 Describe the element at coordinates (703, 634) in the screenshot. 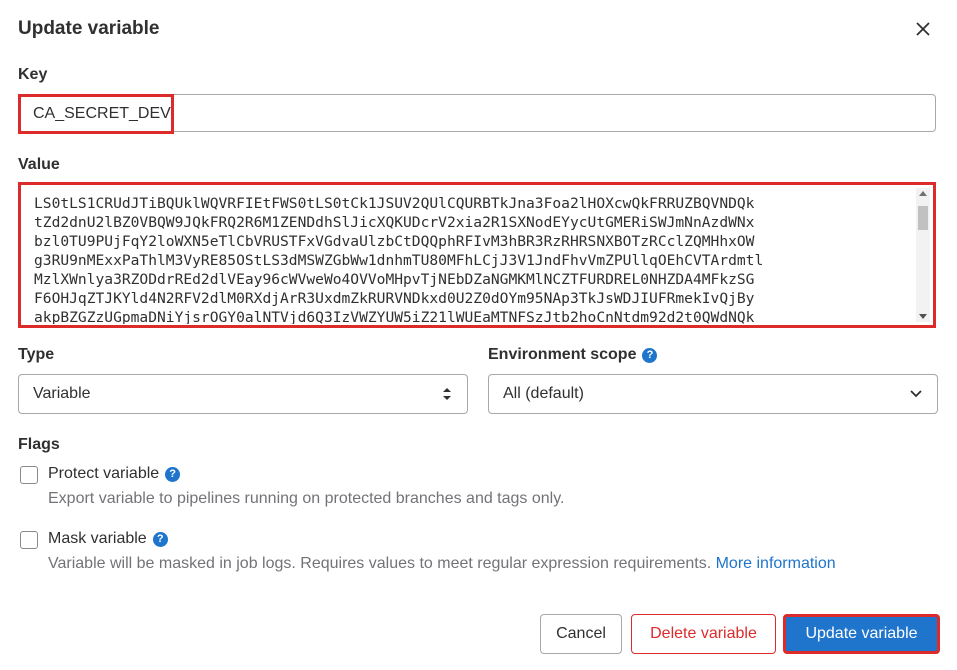

I see `delete-variable-button: Delete variable` at that location.